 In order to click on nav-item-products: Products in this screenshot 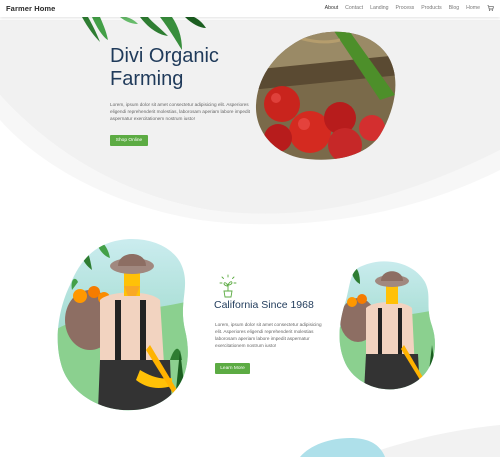, I will do `click(431, 8)`.